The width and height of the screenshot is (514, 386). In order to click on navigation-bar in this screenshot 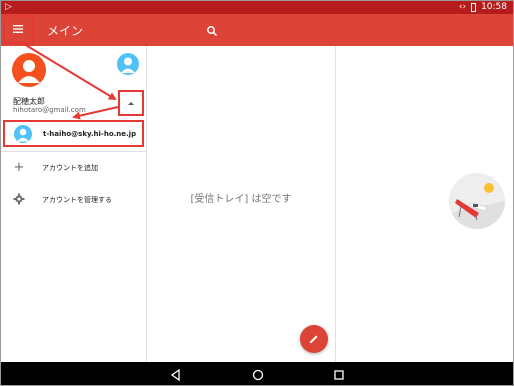, I will do `click(257, 373)`.